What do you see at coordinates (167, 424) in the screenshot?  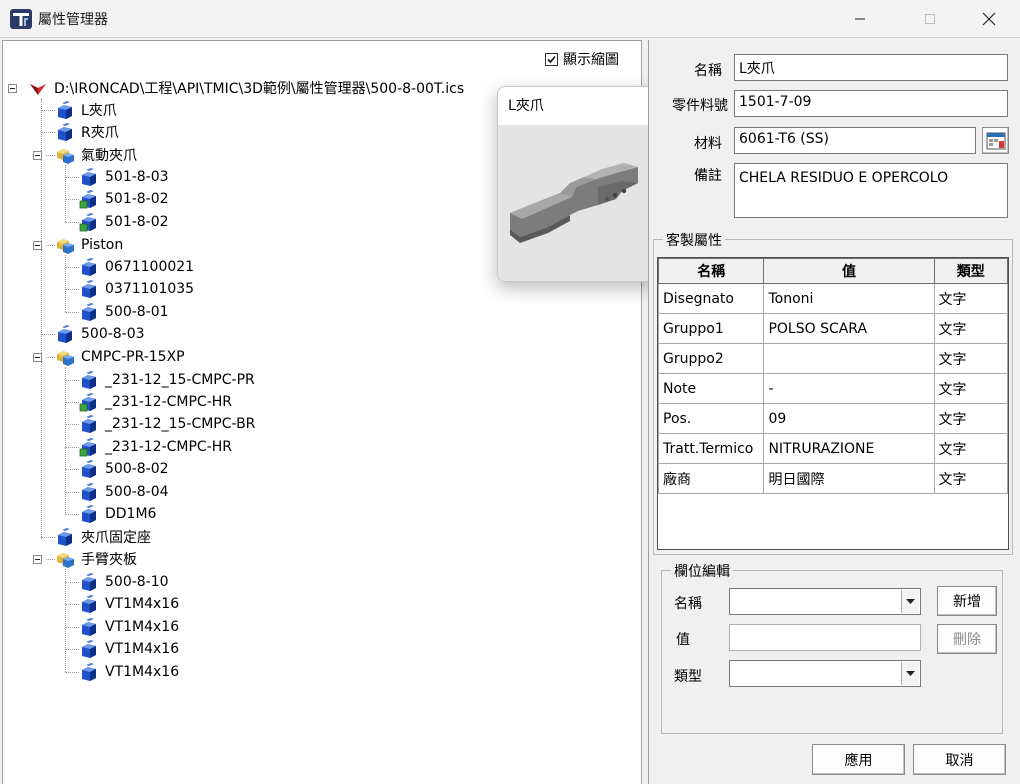 I see `tree-part-node: _231-12_15-CMPC-BR` at bounding box center [167, 424].